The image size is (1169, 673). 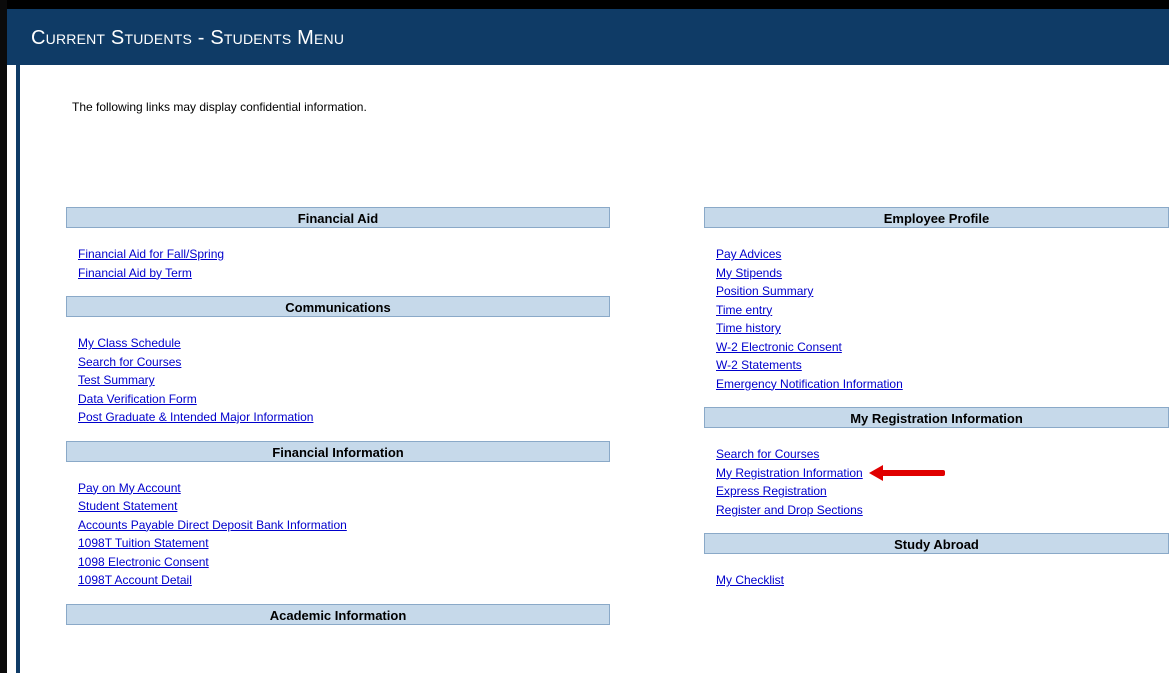 I want to click on link-financial-aid-by-term: Financial Aid by Term, so click(x=135, y=273).